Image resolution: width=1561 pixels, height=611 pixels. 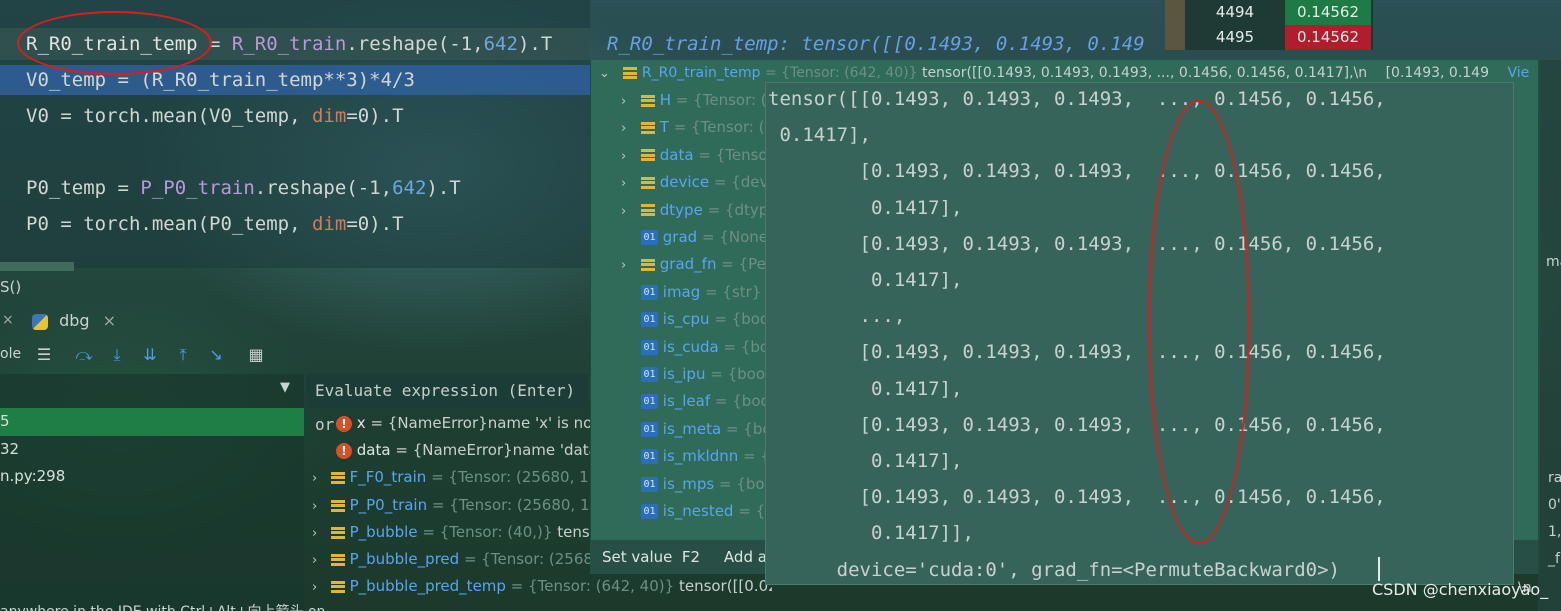 What do you see at coordinates (150, 355) in the screenshot?
I see `step-into-my-code-icon: ⇊` at bounding box center [150, 355].